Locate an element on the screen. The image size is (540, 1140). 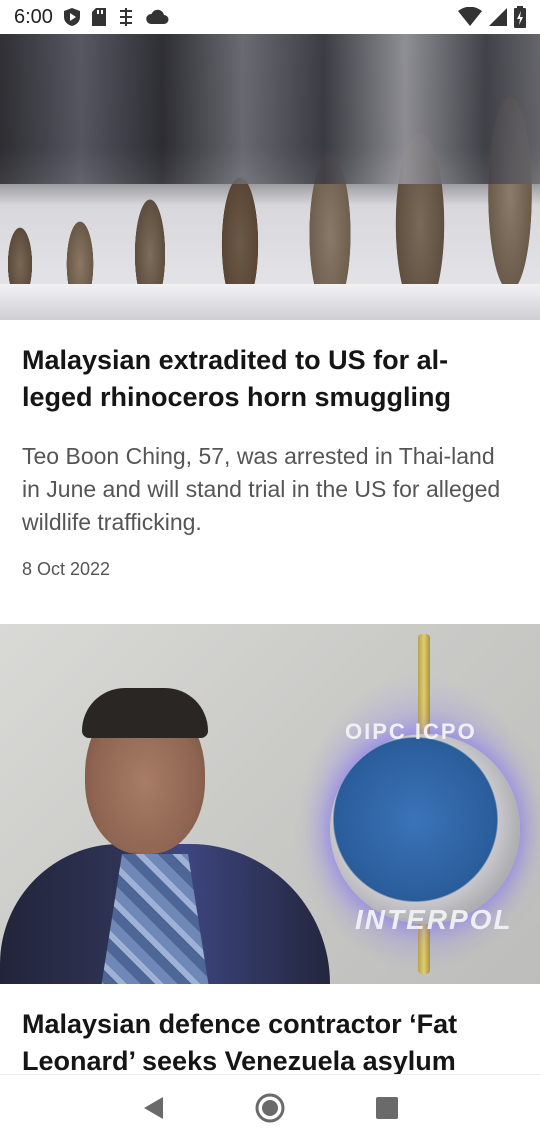
back-button is located at coordinates (153, 1108).